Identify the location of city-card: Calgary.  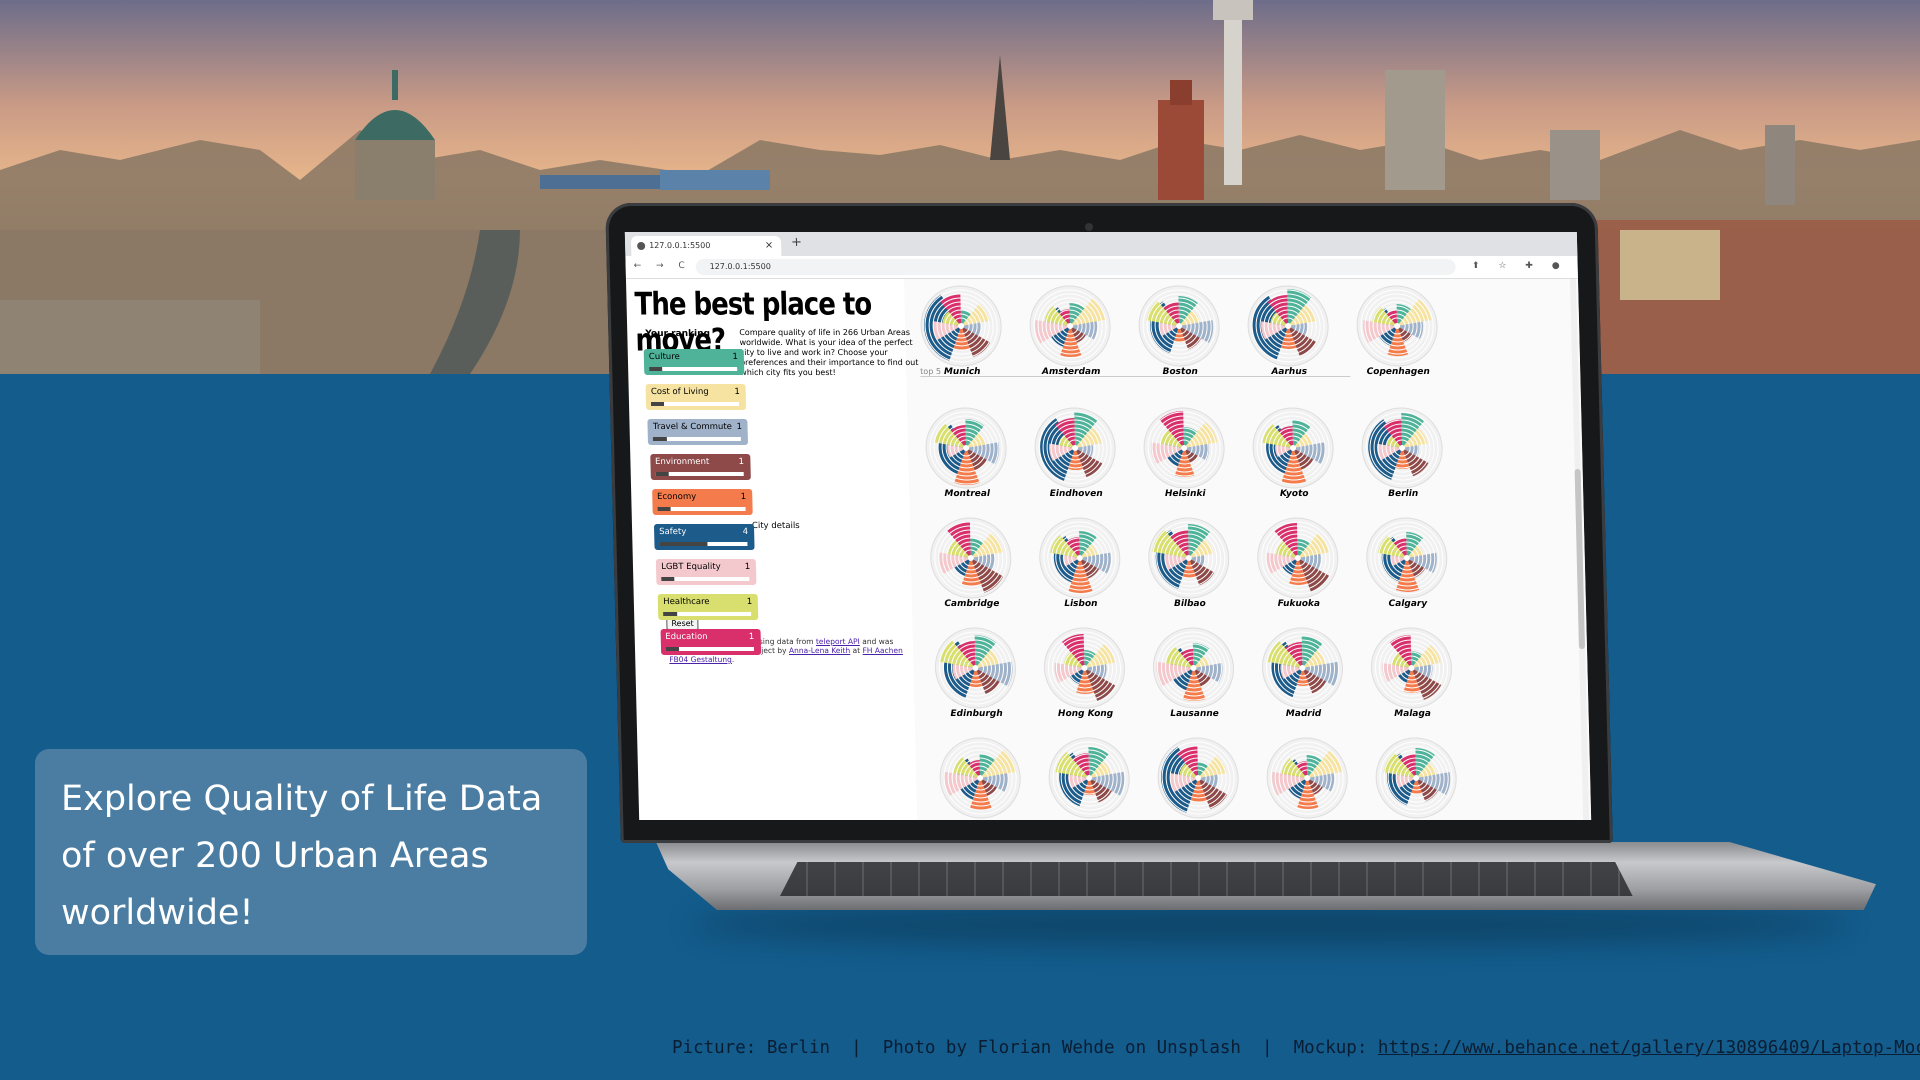
(1407, 562).